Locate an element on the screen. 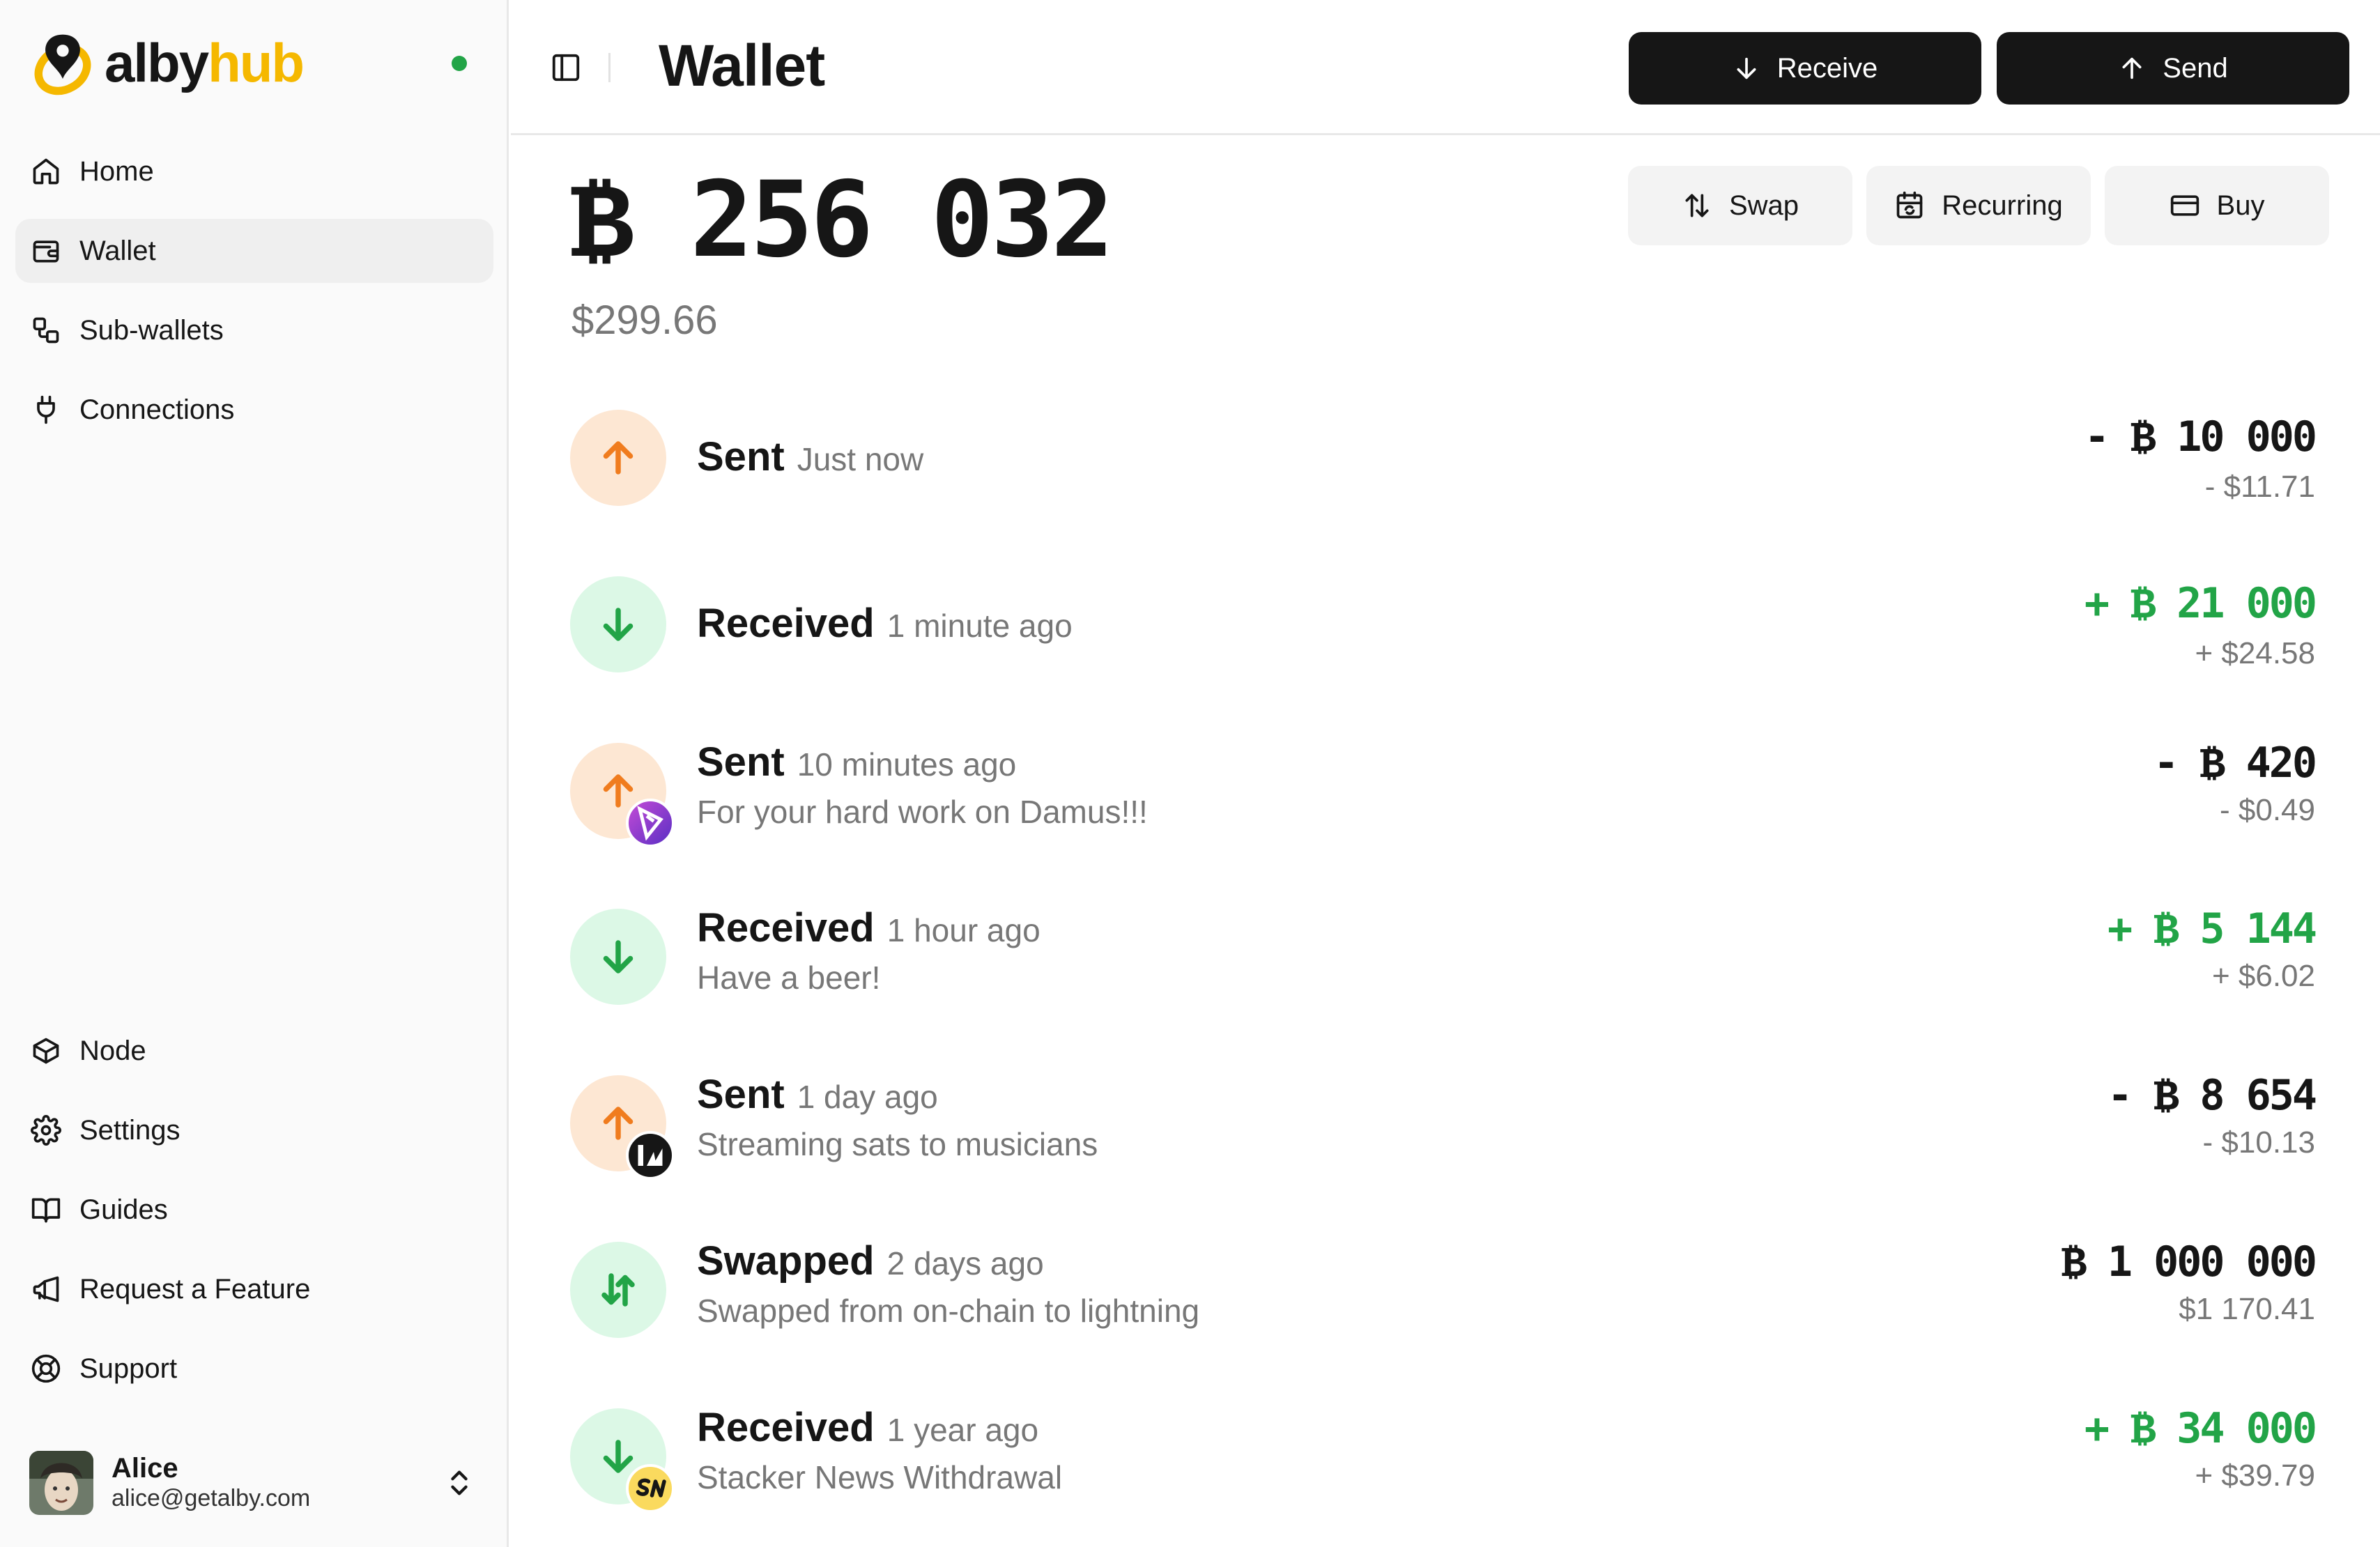 The image size is (2380, 1547). transaction-title: Sent 10 minutes ago is located at coordinates (857, 762).